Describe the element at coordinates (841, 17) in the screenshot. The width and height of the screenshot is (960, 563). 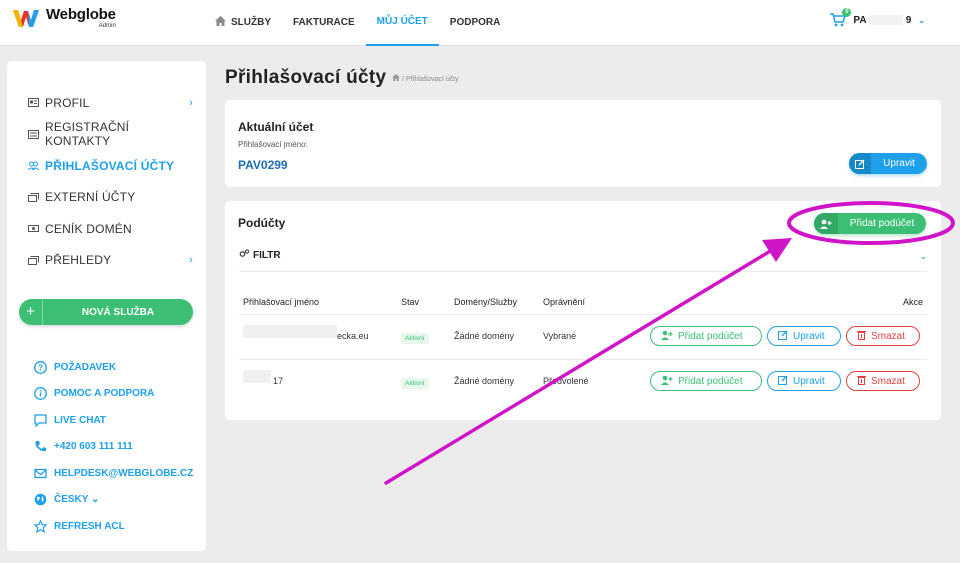
I see `cart-icon: 0` at that location.